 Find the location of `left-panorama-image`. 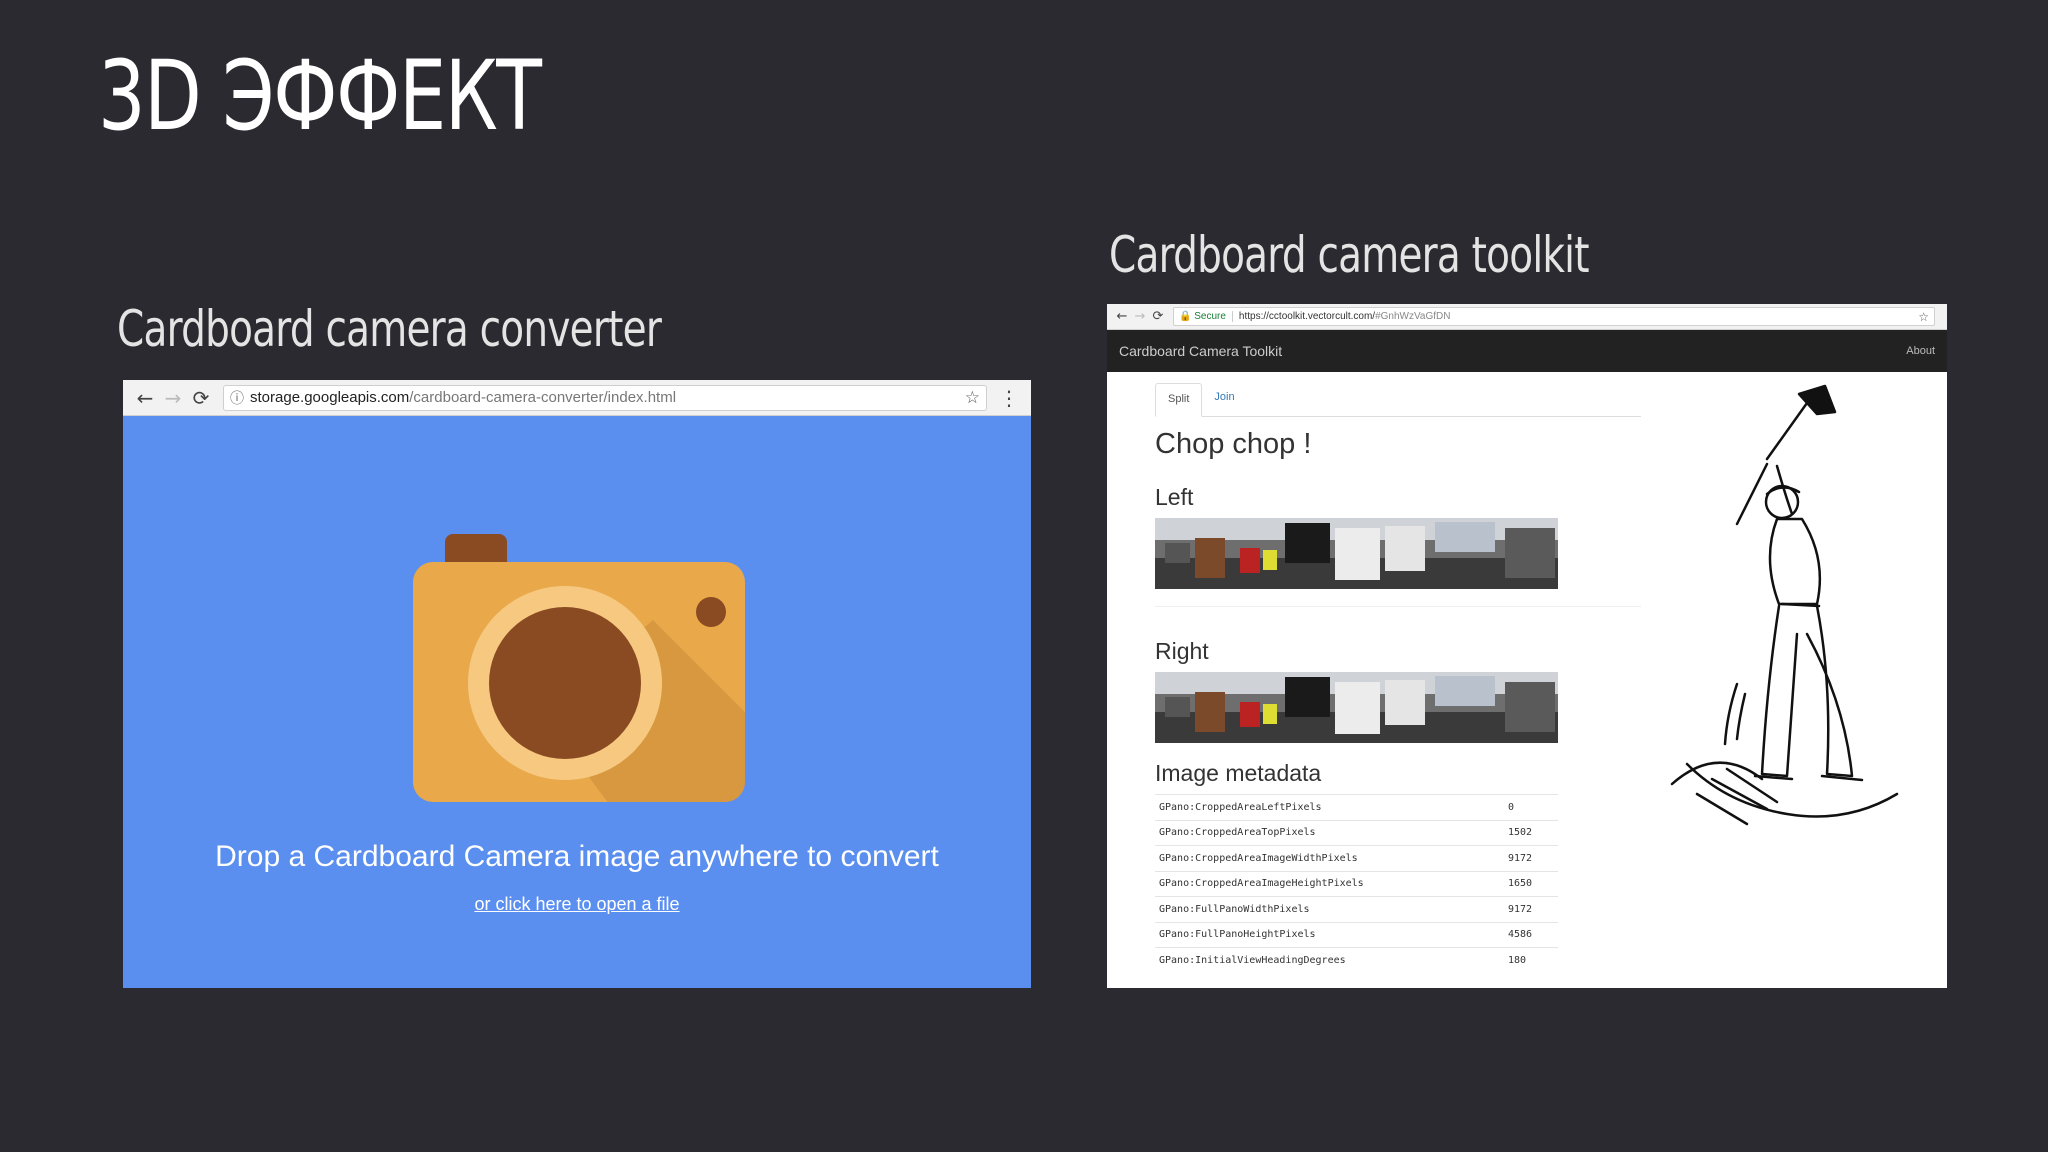

left-panorama-image is located at coordinates (1356, 553).